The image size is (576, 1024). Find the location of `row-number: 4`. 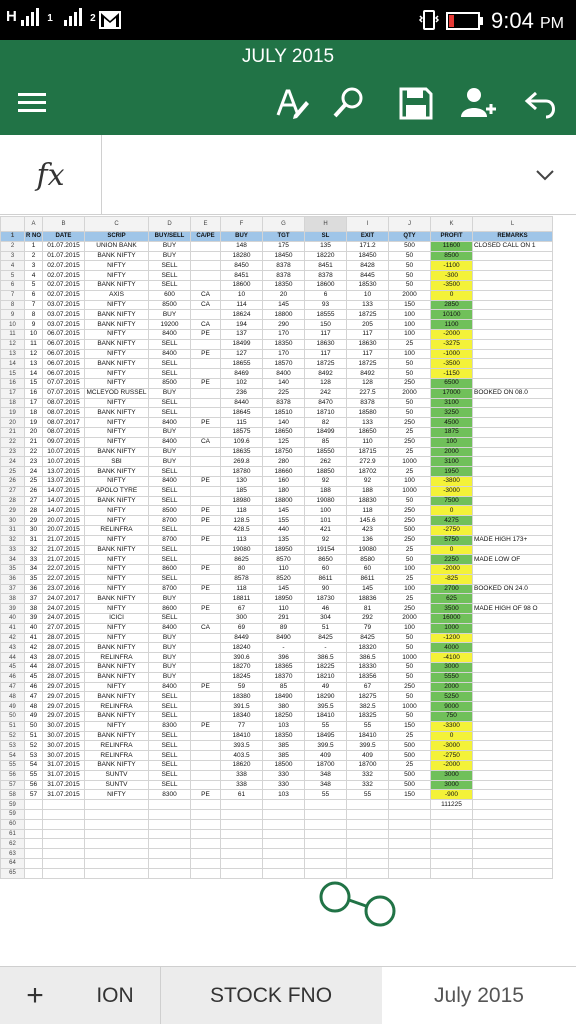

row-number: 4 is located at coordinates (12, 266).